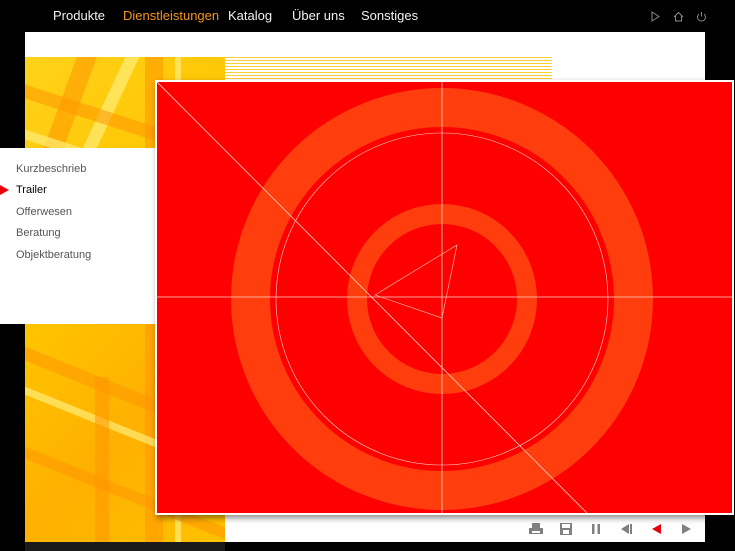  What do you see at coordinates (38, 233) in the screenshot?
I see `submenu-item-beratung: Beratung` at bounding box center [38, 233].